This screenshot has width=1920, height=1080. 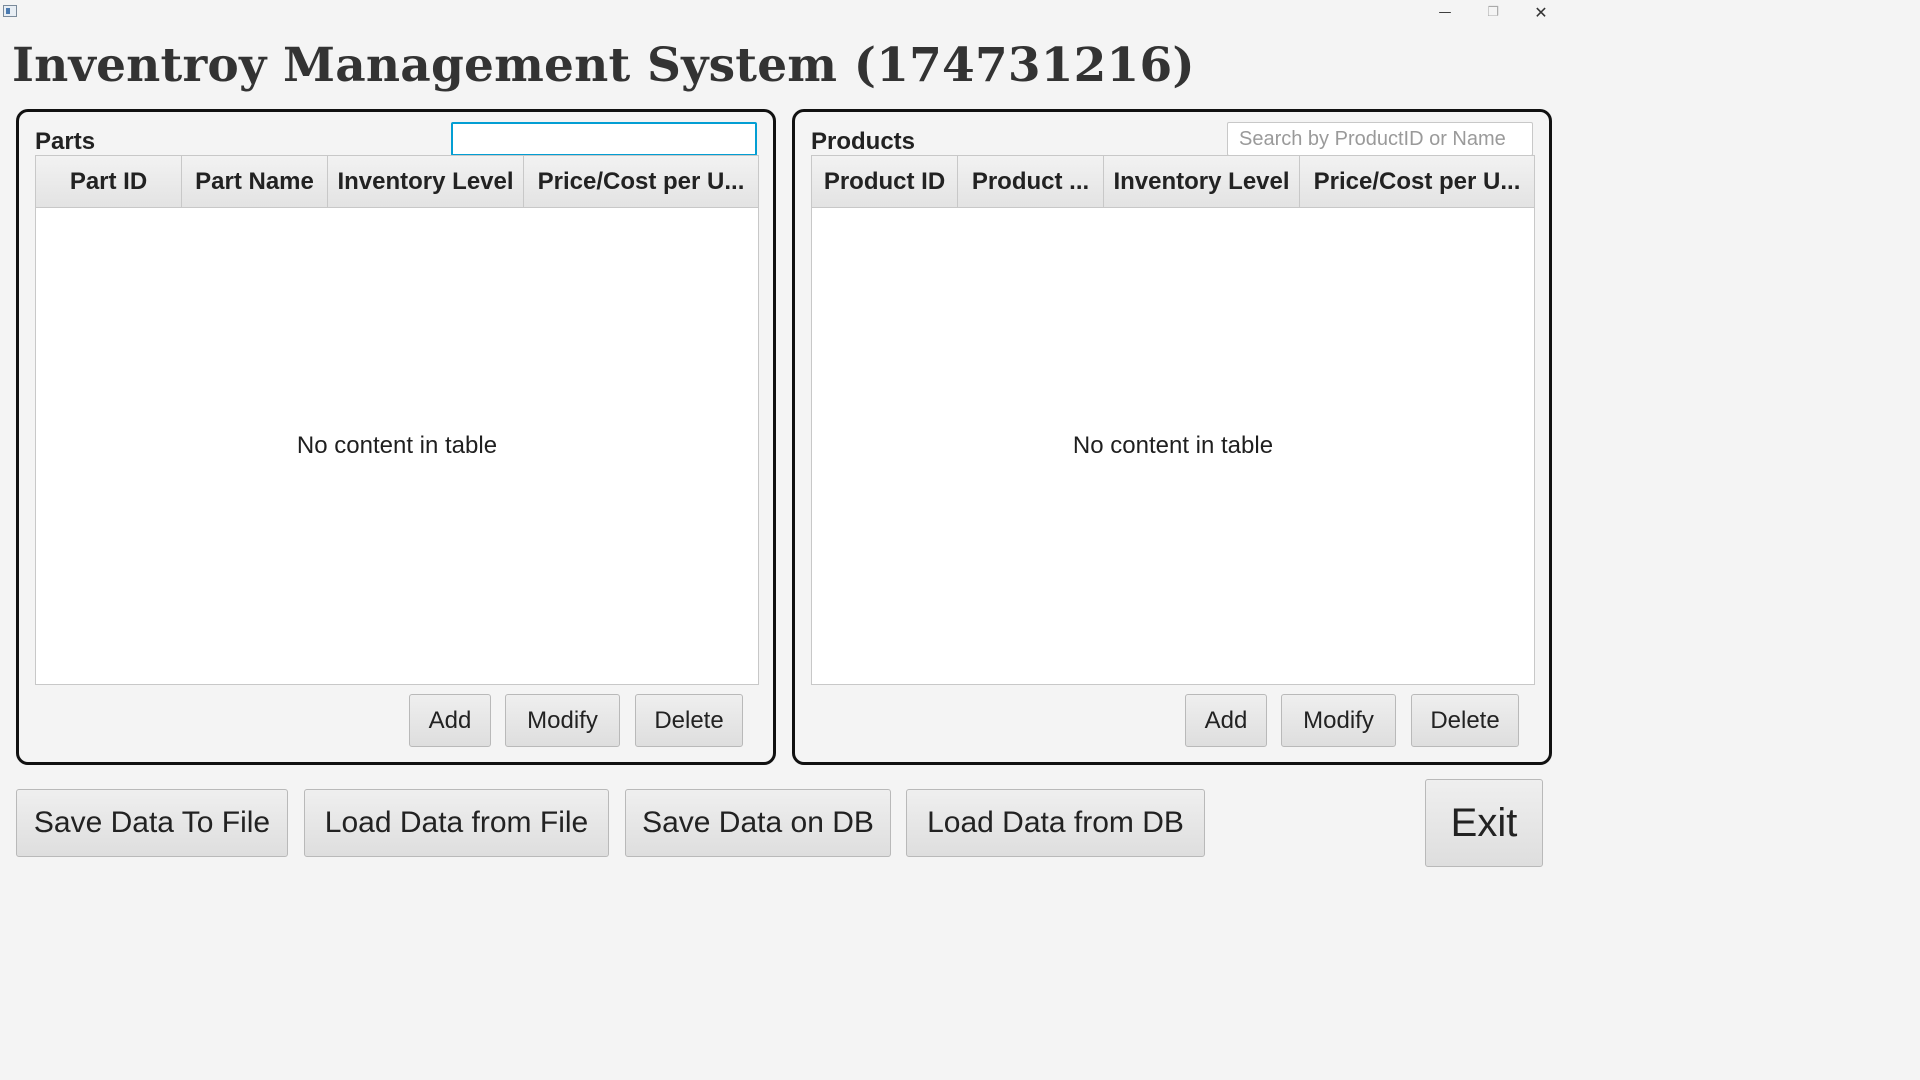 I want to click on parts-modify-button: Modify, so click(x=562, y=720).